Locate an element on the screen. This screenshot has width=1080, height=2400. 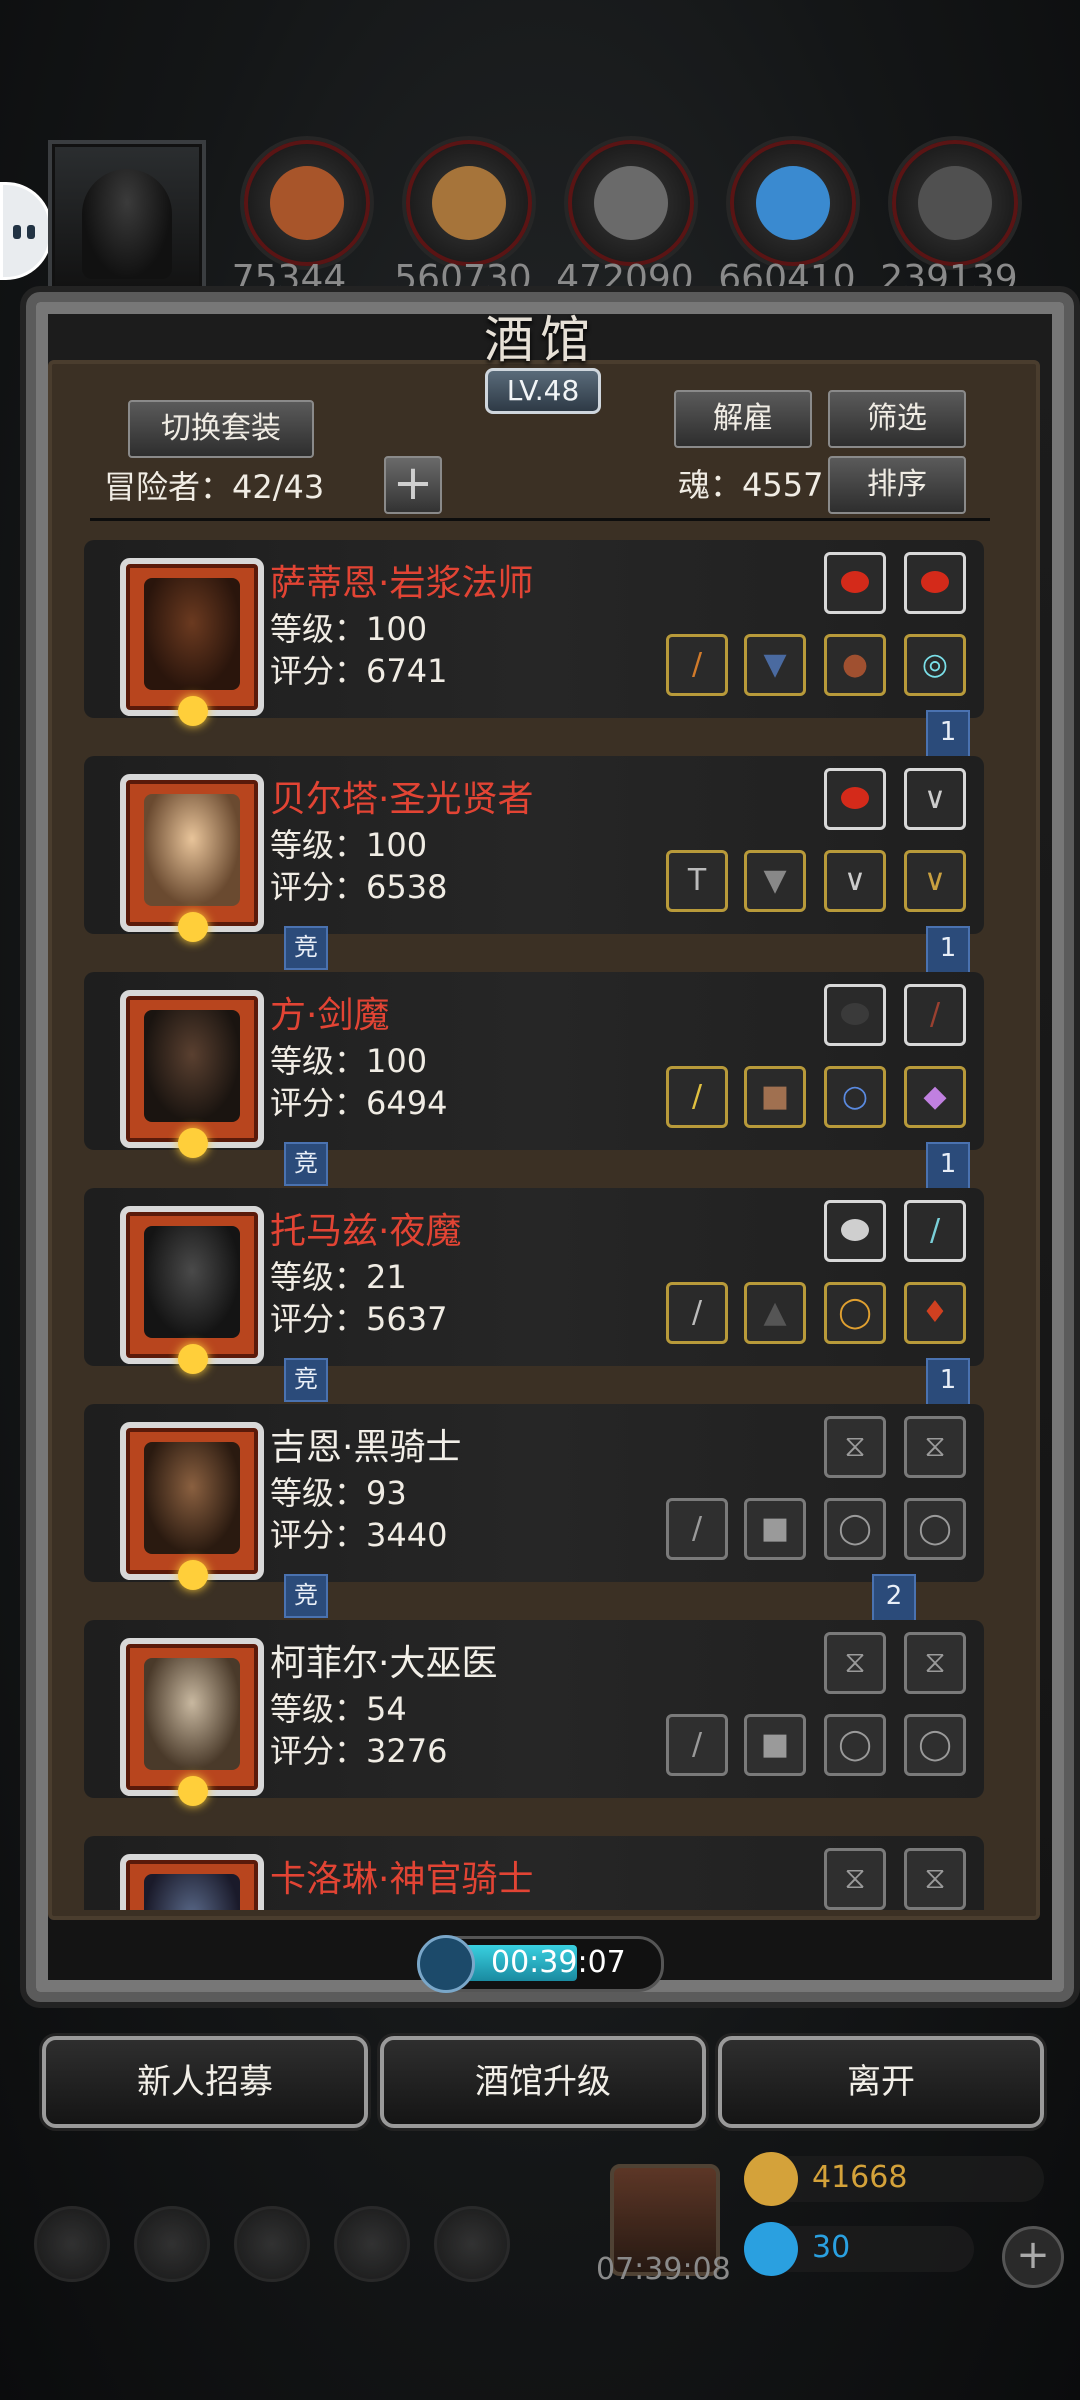
potion-icon: ♦ is located at coordinates (935, 1313).